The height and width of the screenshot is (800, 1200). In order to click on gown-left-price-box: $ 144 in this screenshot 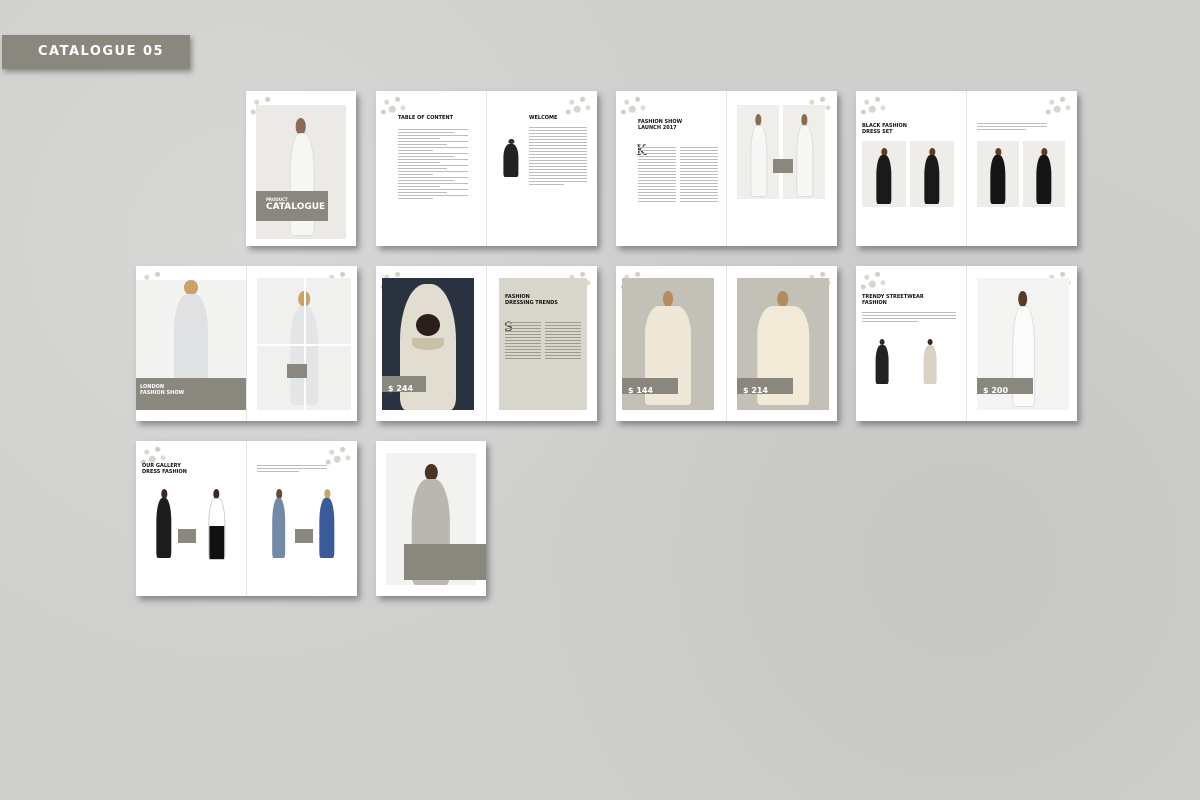, I will do `click(650, 386)`.